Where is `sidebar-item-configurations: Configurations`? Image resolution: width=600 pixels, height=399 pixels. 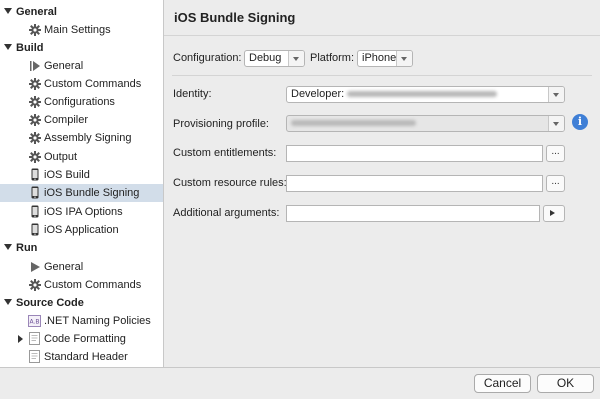
sidebar-item-configurations: Configurations is located at coordinates (81, 102).